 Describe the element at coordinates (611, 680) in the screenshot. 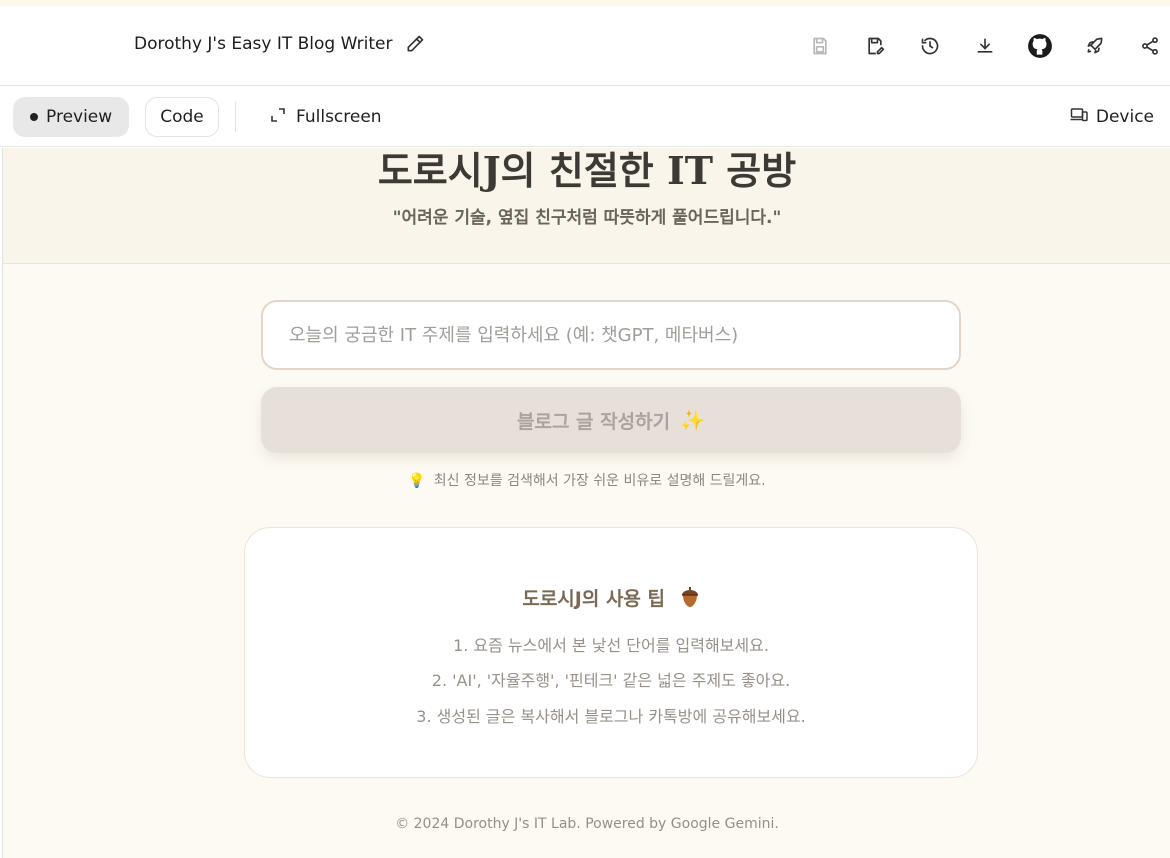

I see `tip-item: 2. 'AI', '자율주행', '핀테크' 같은 넓은 주제도 좋아요.` at that location.